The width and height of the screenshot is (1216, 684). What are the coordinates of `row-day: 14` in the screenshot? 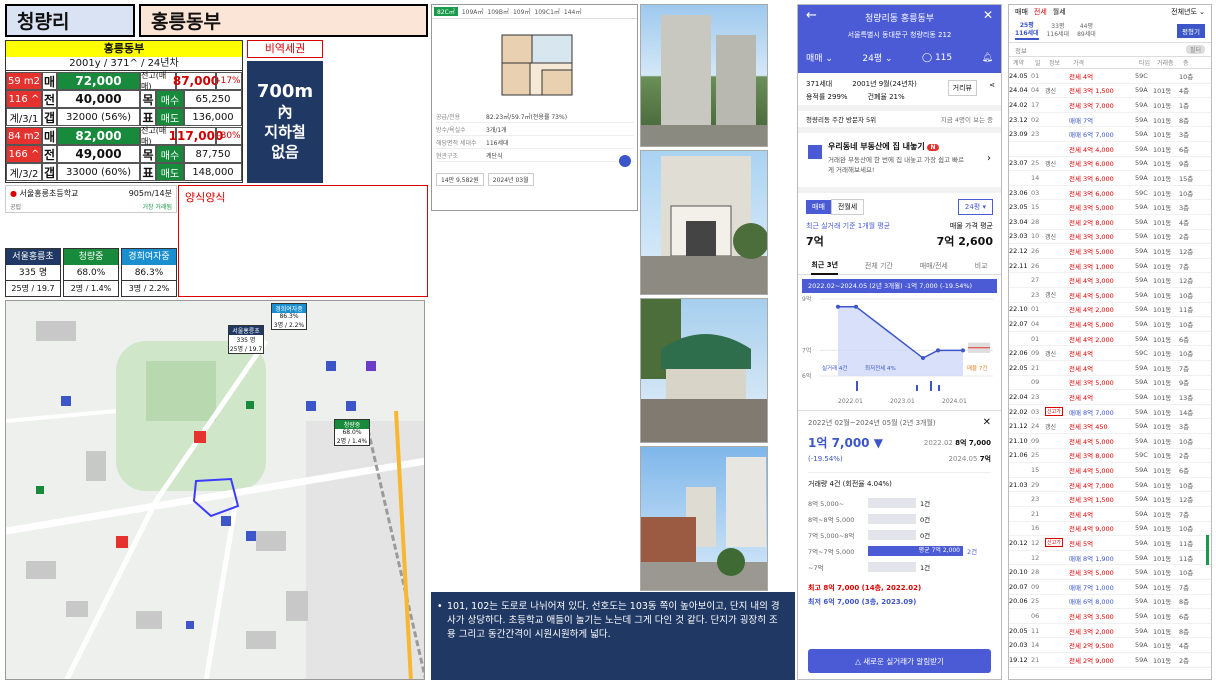 It's located at (1035, 177).